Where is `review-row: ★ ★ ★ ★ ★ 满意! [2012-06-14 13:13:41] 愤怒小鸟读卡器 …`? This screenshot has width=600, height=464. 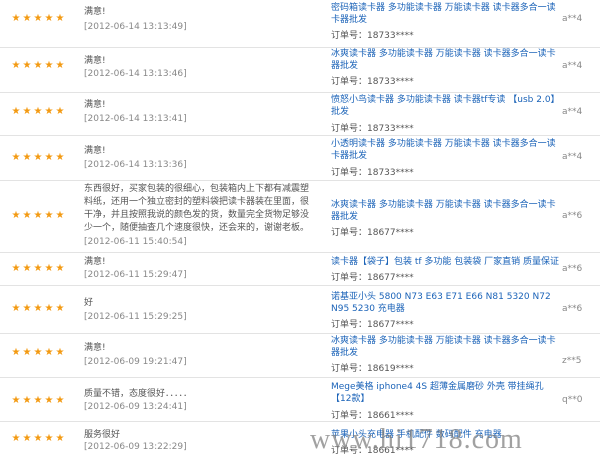 review-row: ★ ★ ★ ★ ★ 满意! [2012-06-14 13:13:41] 愤怒小鸟读卡器 … is located at coordinates (300, 114).